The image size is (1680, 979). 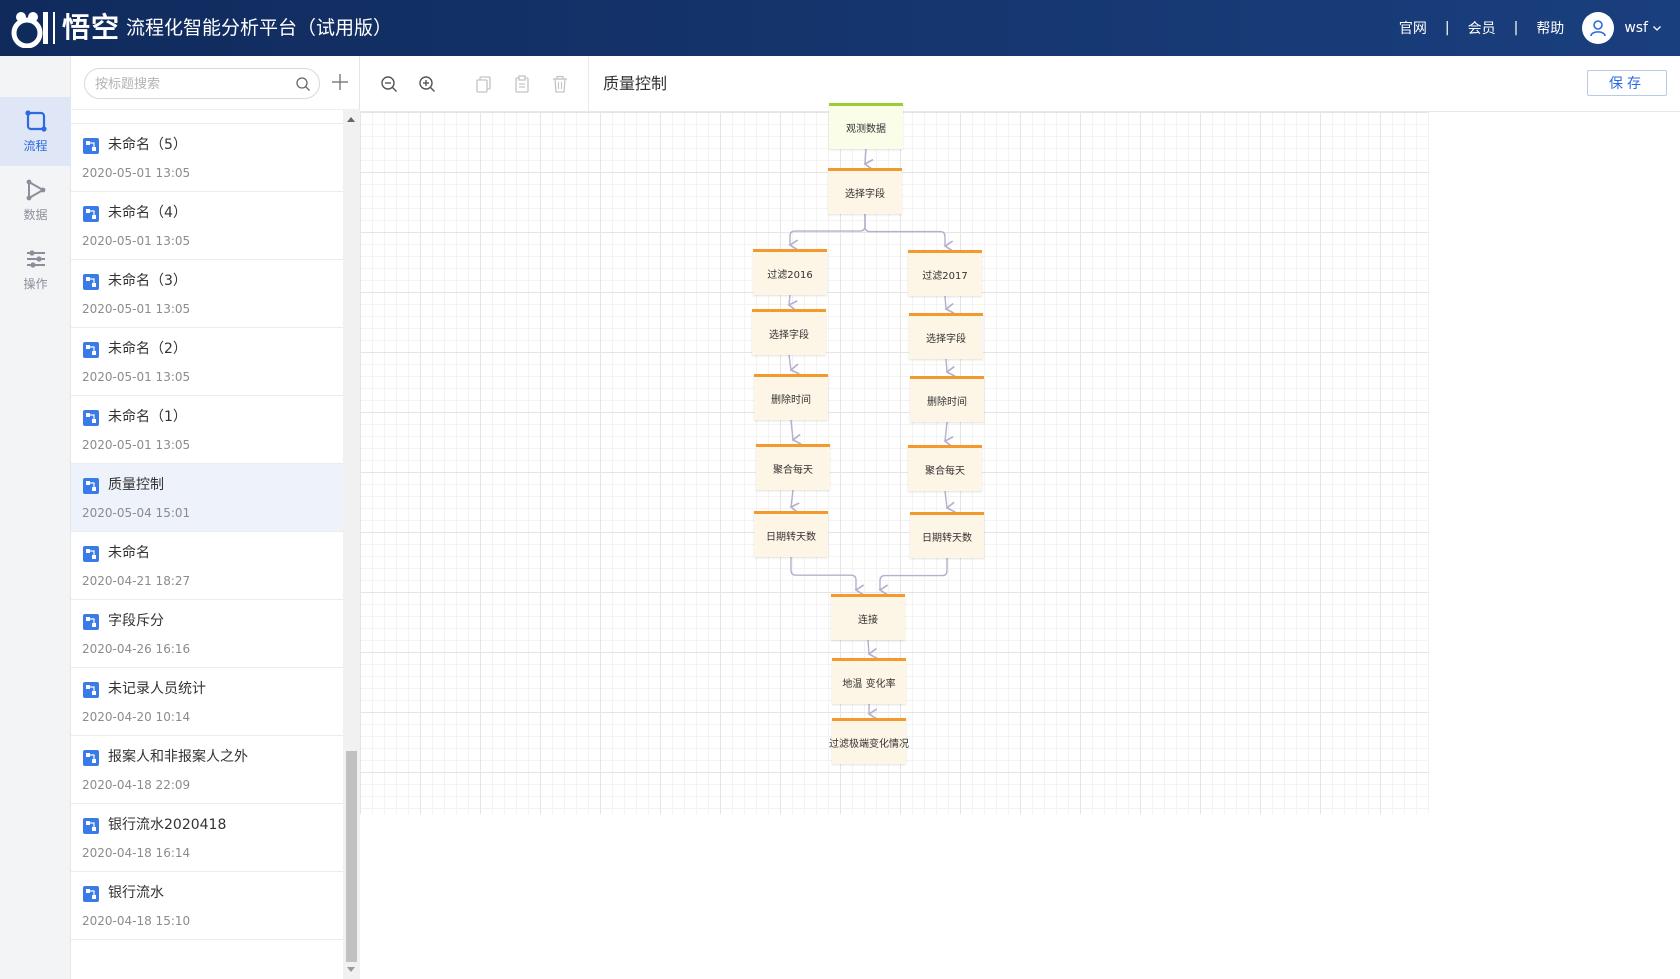 I want to click on nav-membership: 会员, so click(x=1482, y=28).